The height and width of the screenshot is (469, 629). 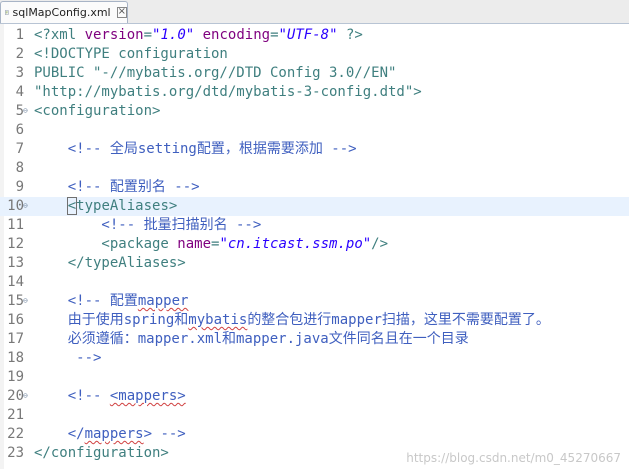 I want to click on code-token: <?xml, so click(x=59, y=35).